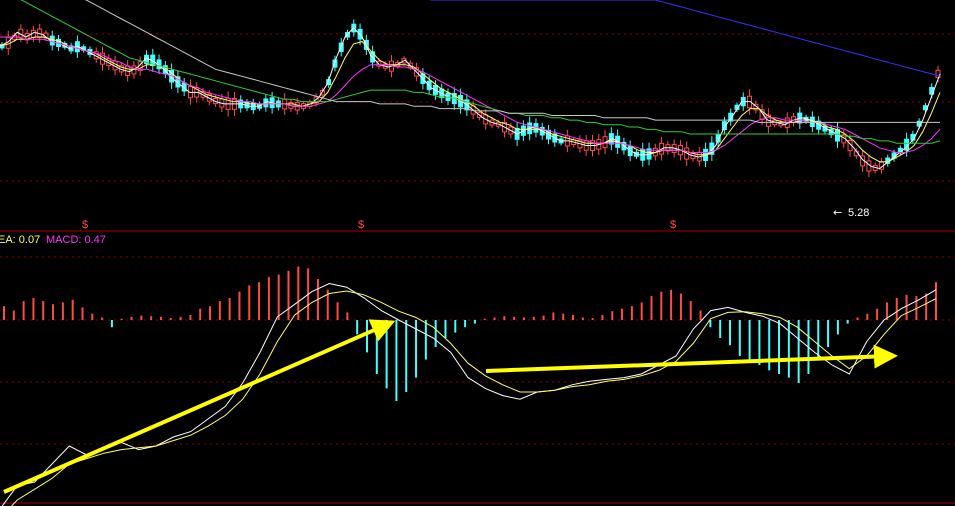  I want to click on macd-label: MACD: 0.47, so click(76, 240).